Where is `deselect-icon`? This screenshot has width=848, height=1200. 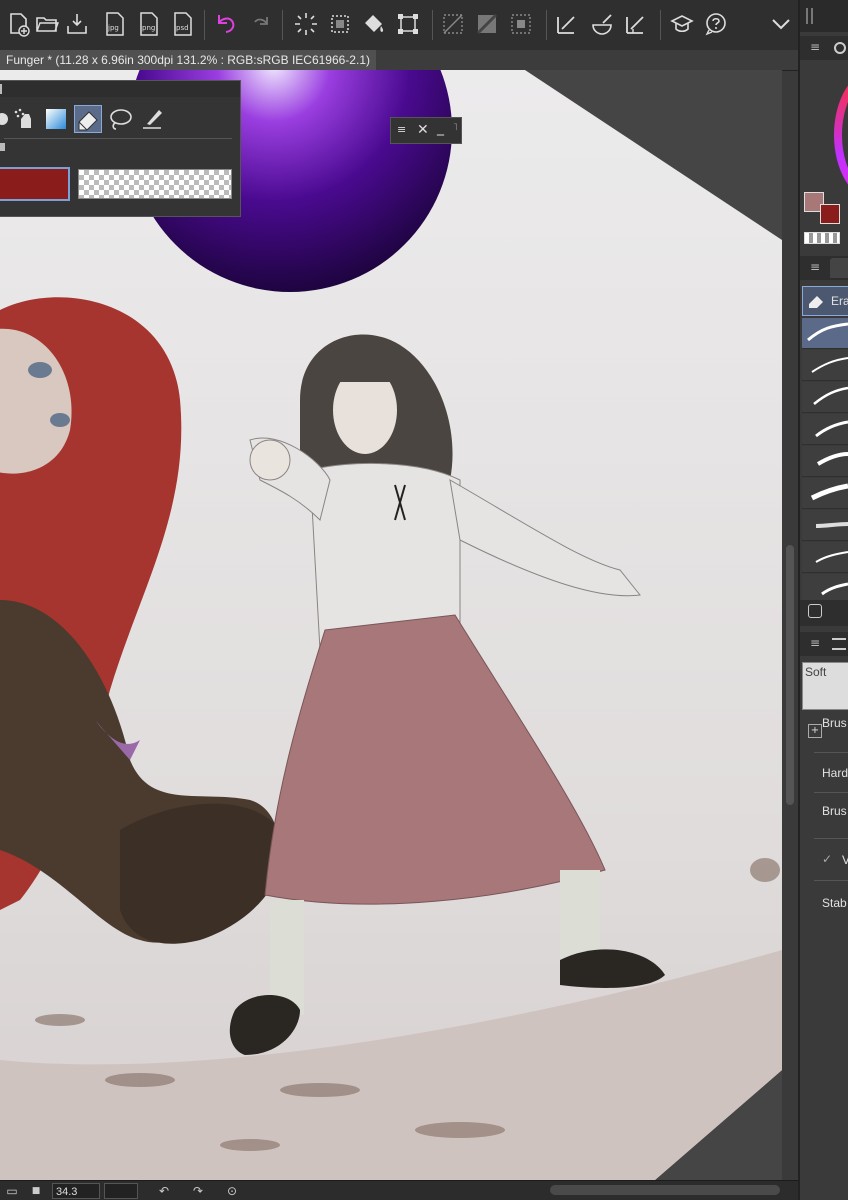
deselect-icon is located at coordinates (340, 24).